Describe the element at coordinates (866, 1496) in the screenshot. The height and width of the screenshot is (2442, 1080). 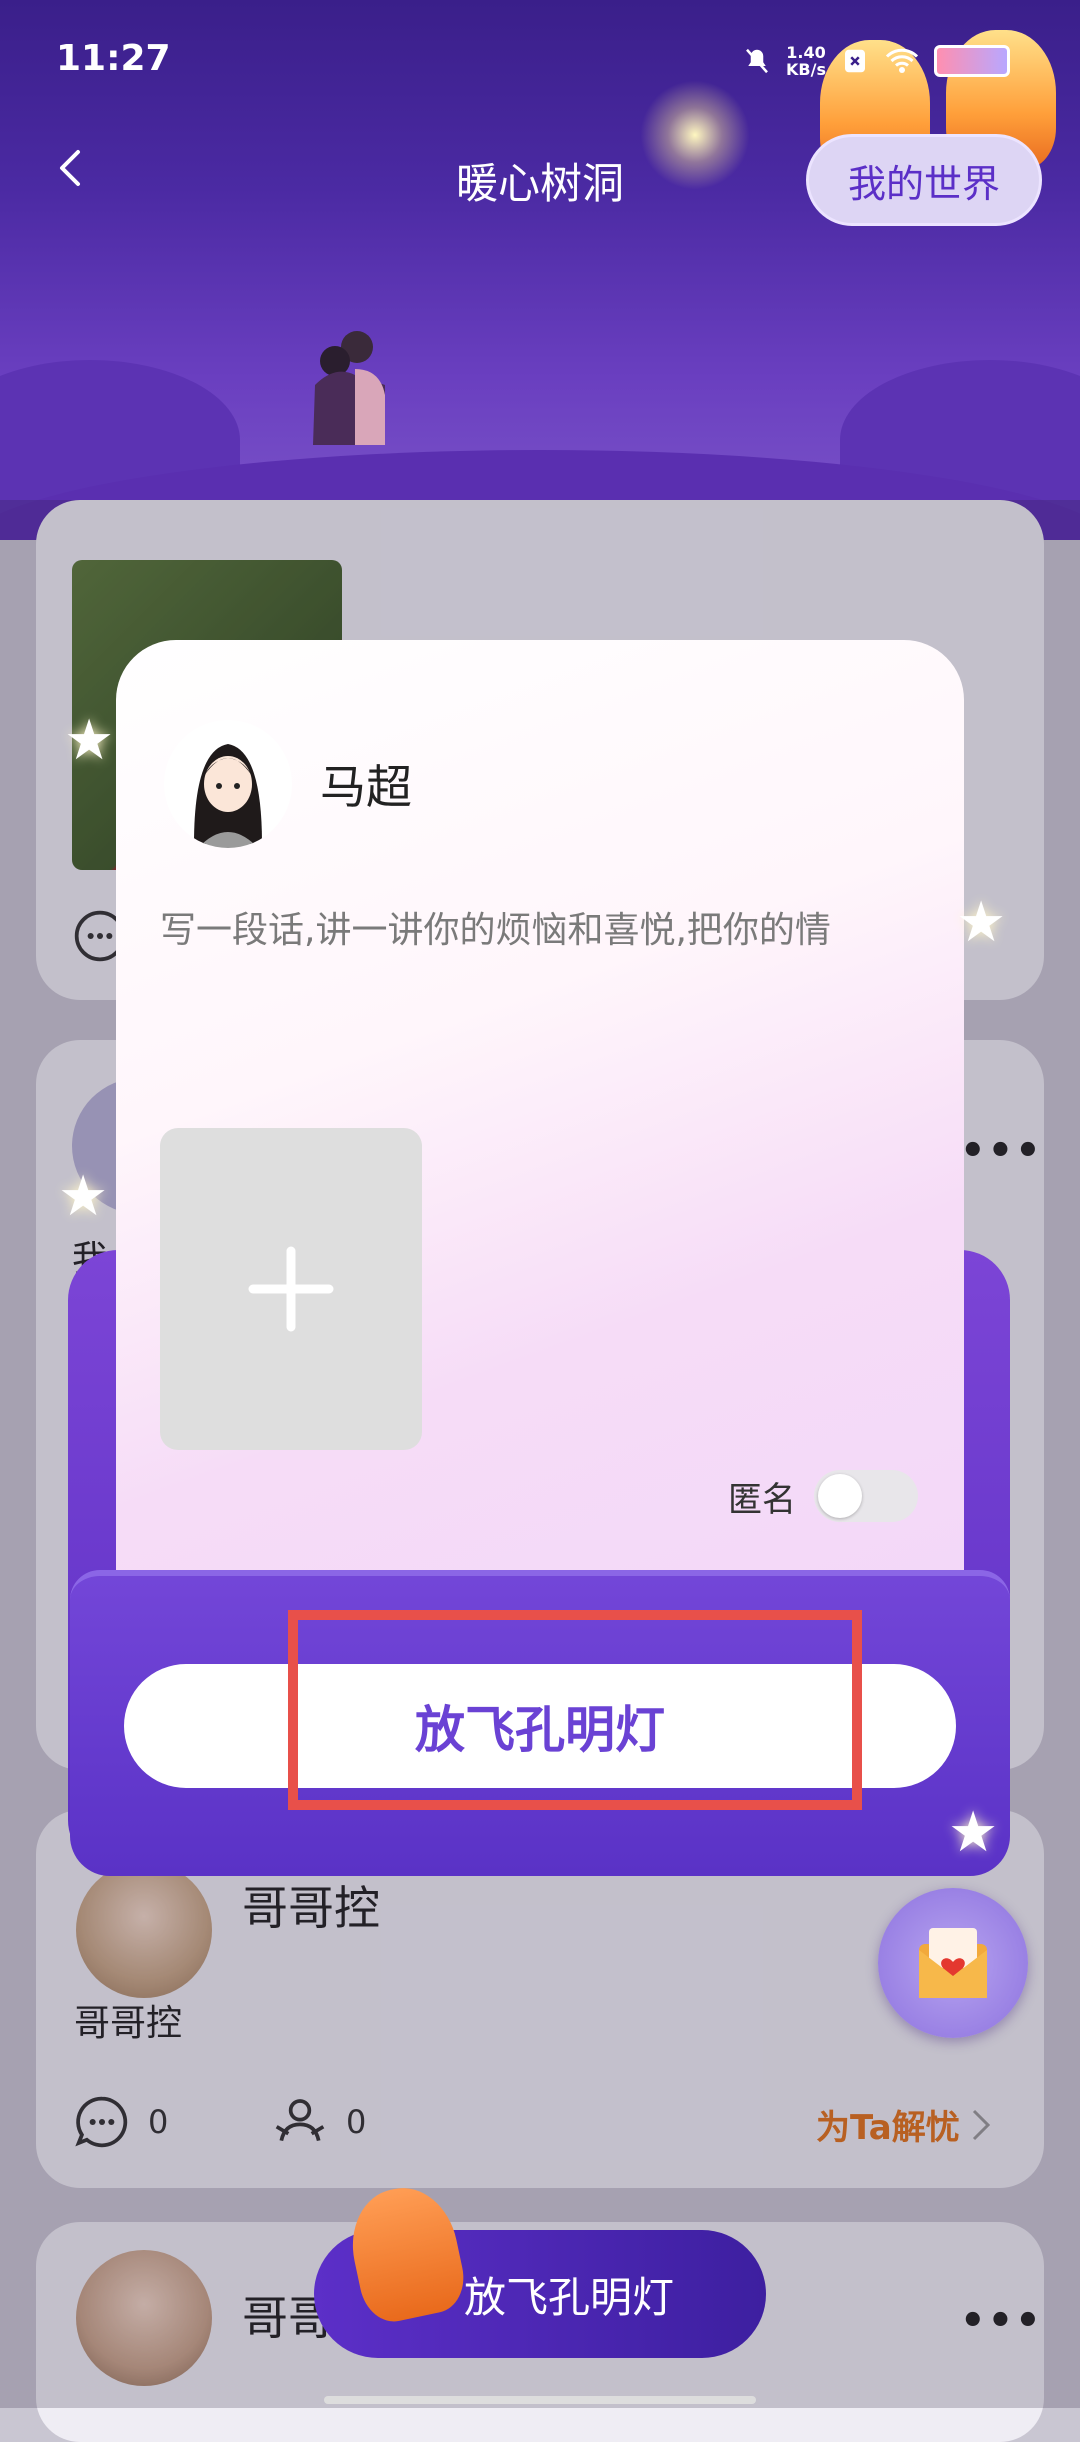
I see `anonymous-toggle` at that location.